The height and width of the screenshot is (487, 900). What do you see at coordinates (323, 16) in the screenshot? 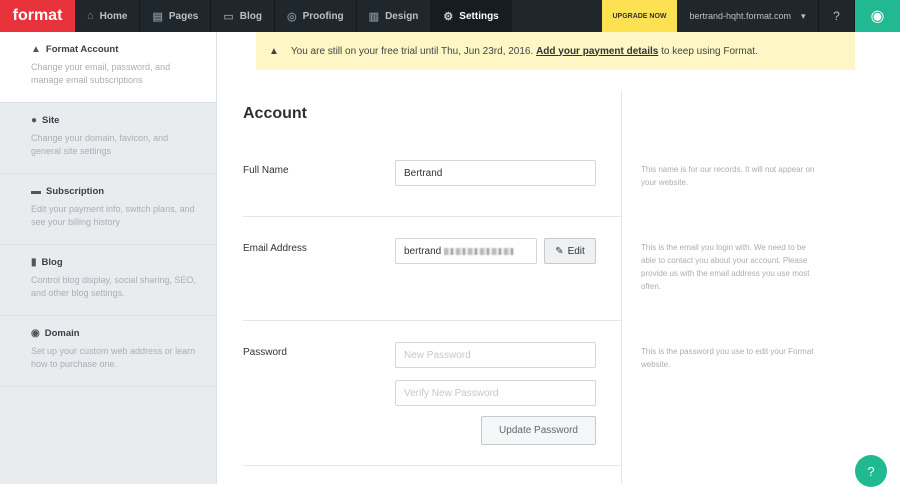
I see `nav-label: Proofing` at bounding box center [323, 16].